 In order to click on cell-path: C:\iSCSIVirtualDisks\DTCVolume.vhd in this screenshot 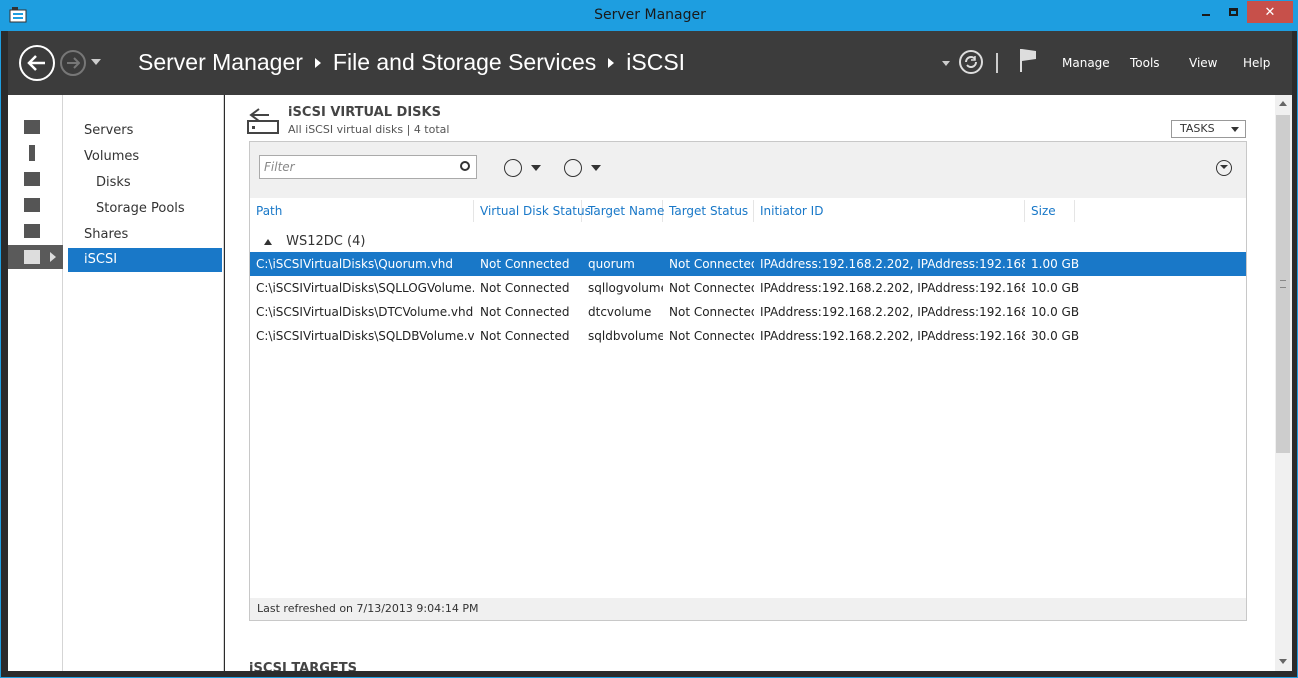, I will do `click(365, 312)`.